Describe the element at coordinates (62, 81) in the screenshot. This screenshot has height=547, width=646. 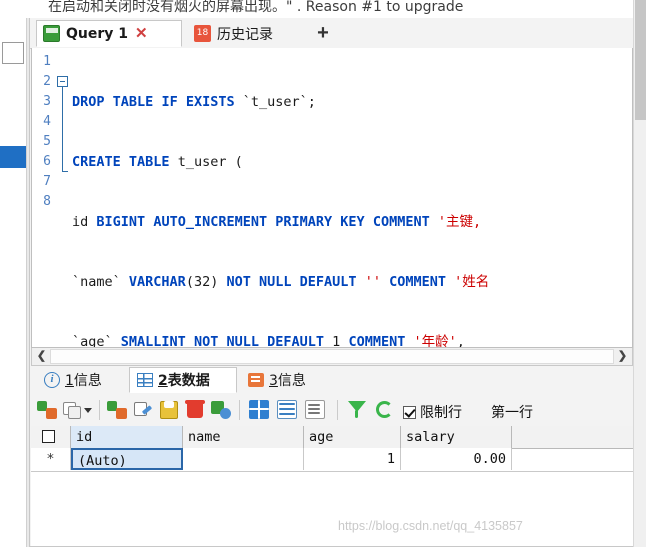
I see `collapse-icon` at that location.